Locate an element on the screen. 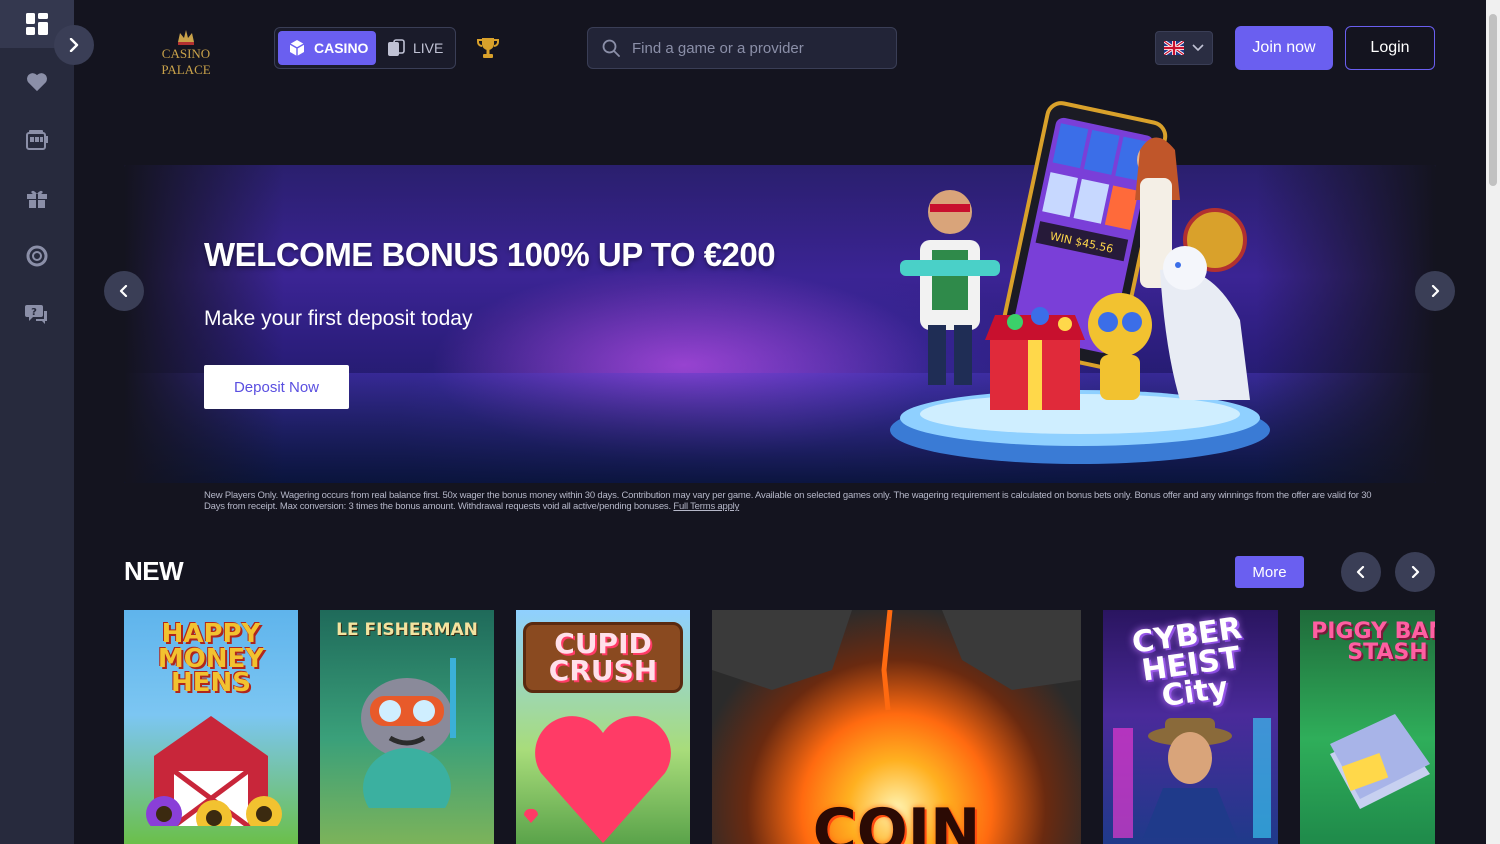 This screenshot has height=844, width=1500. game-tile-cyber-heist-city: CYBER HEIST City is located at coordinates (1190, 727).